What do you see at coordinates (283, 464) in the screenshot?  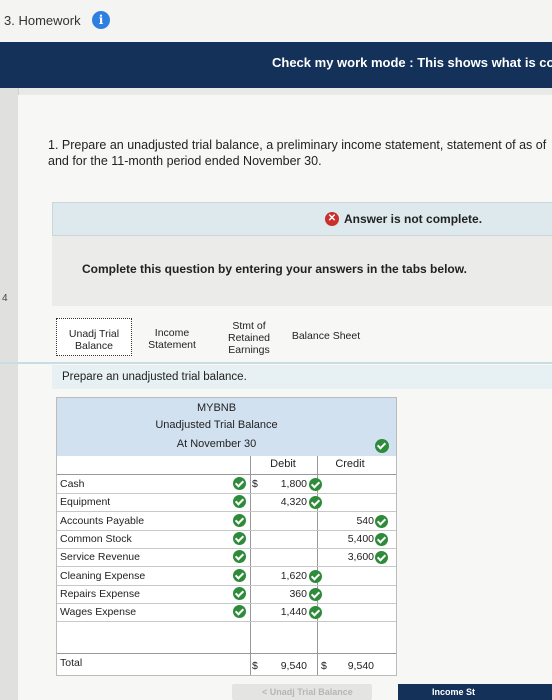 I see `debit-header: Debit` at bounding box center [283, 464].